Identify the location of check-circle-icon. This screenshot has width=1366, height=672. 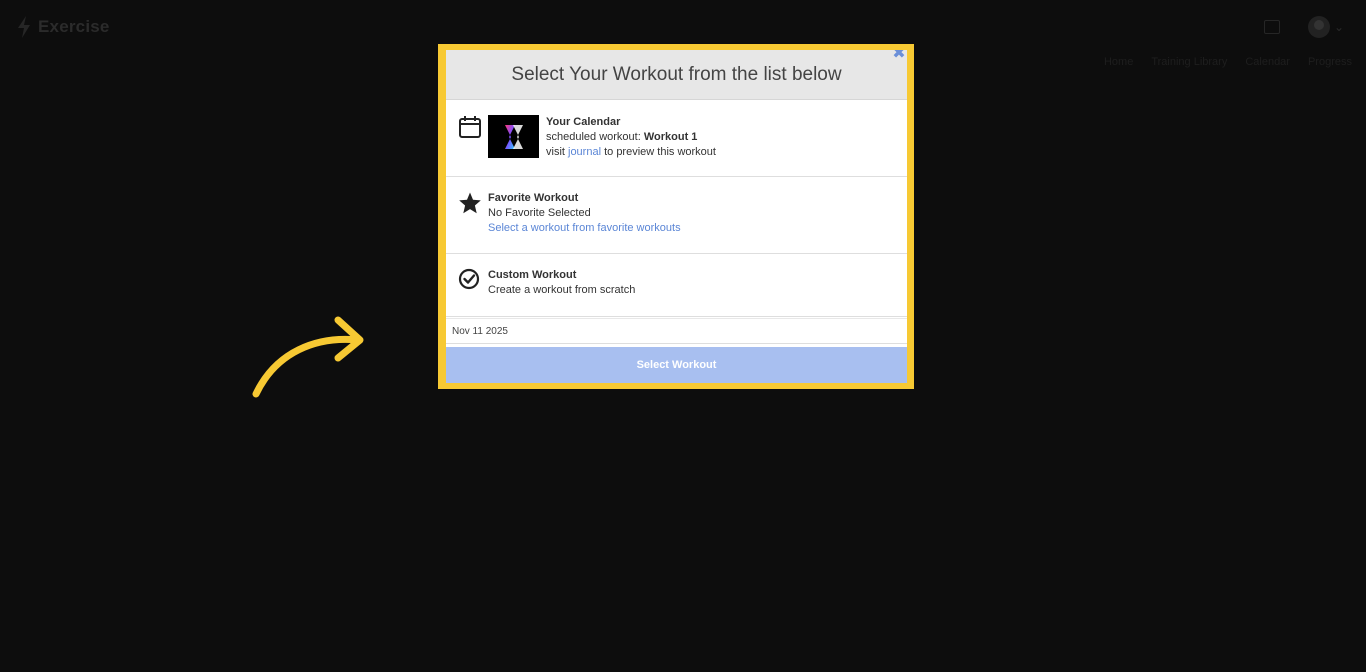
(469, 279).